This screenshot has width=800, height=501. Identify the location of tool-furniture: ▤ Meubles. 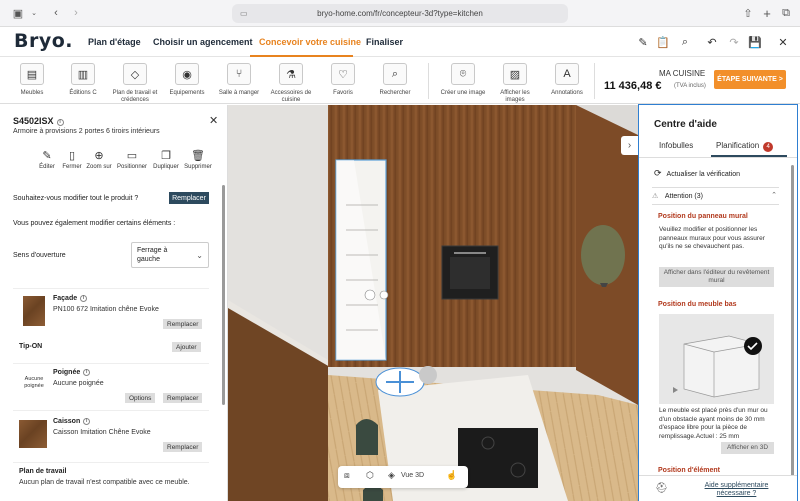
(32, 80).